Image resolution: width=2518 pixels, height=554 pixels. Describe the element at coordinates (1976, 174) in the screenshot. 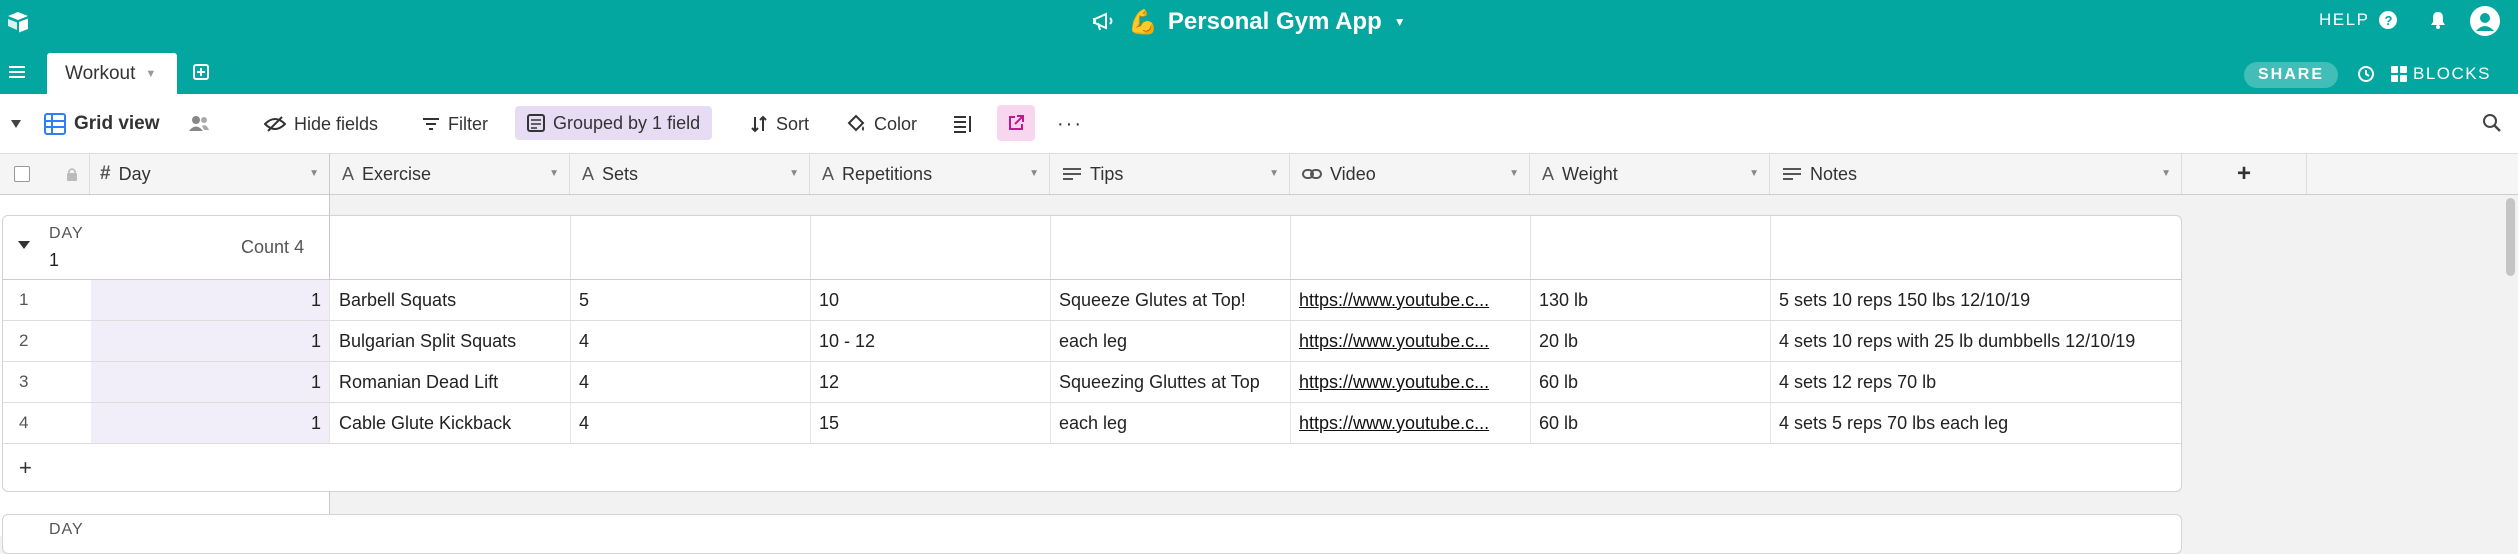

I see `column-header-notes: Notes ▼` at that location.